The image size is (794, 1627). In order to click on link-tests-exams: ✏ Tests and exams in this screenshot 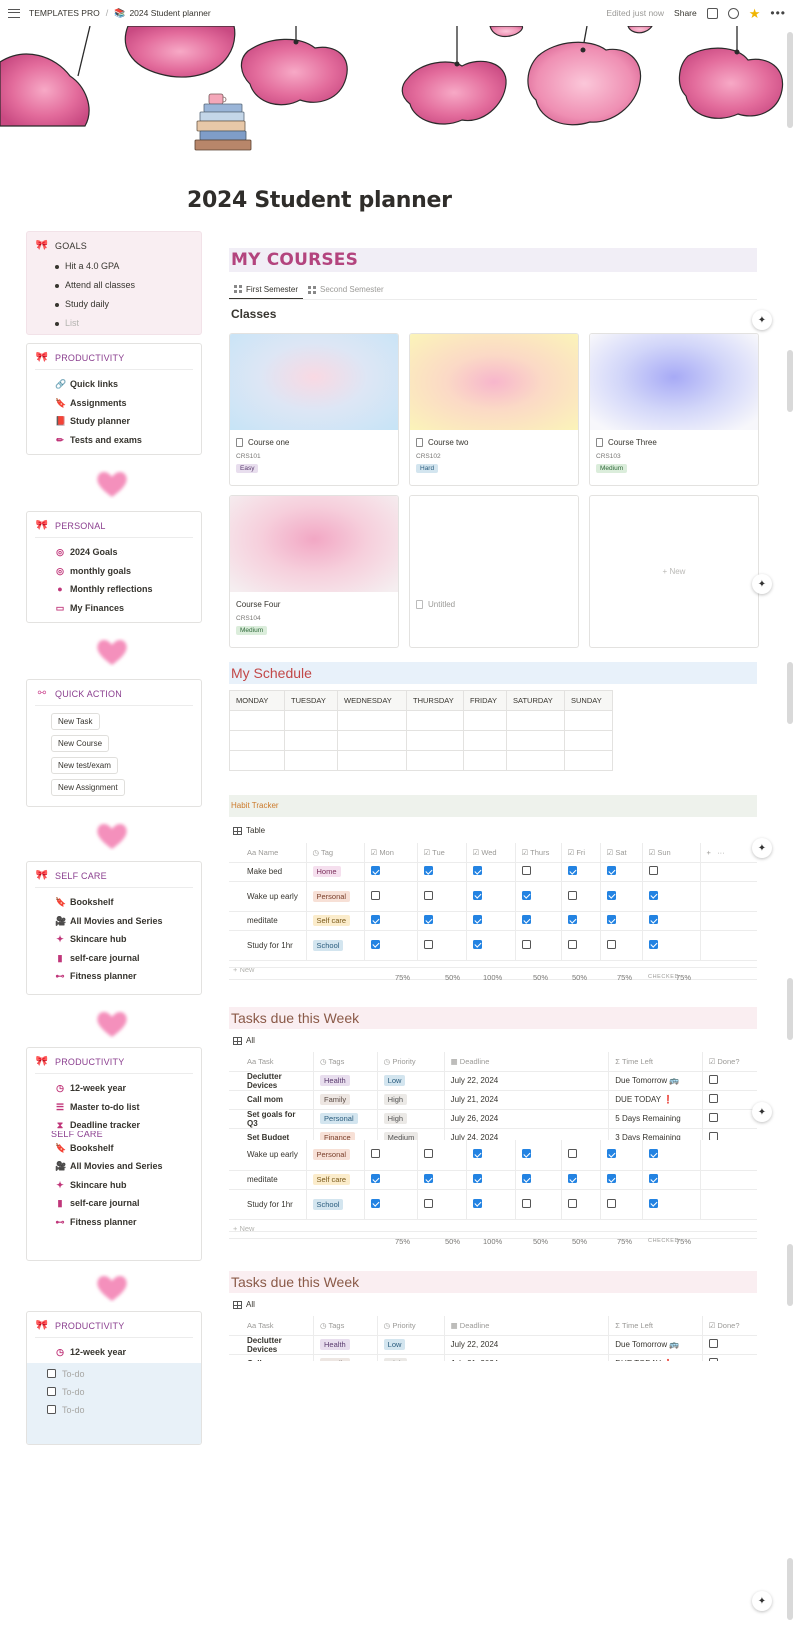, I will do `click(124, 440)`.